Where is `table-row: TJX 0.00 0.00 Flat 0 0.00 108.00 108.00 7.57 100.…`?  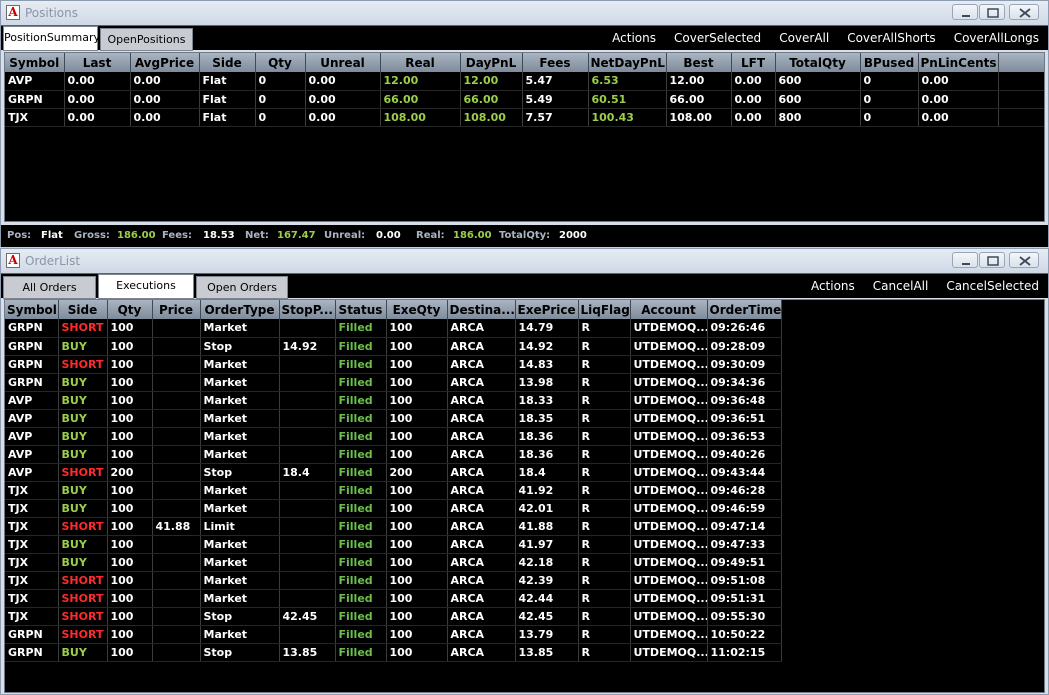 table-row: TJX 0.00 0.00 Flat 0 0.00 108.00 108.00 7.57 100.… is located at coordinates (524, 117).